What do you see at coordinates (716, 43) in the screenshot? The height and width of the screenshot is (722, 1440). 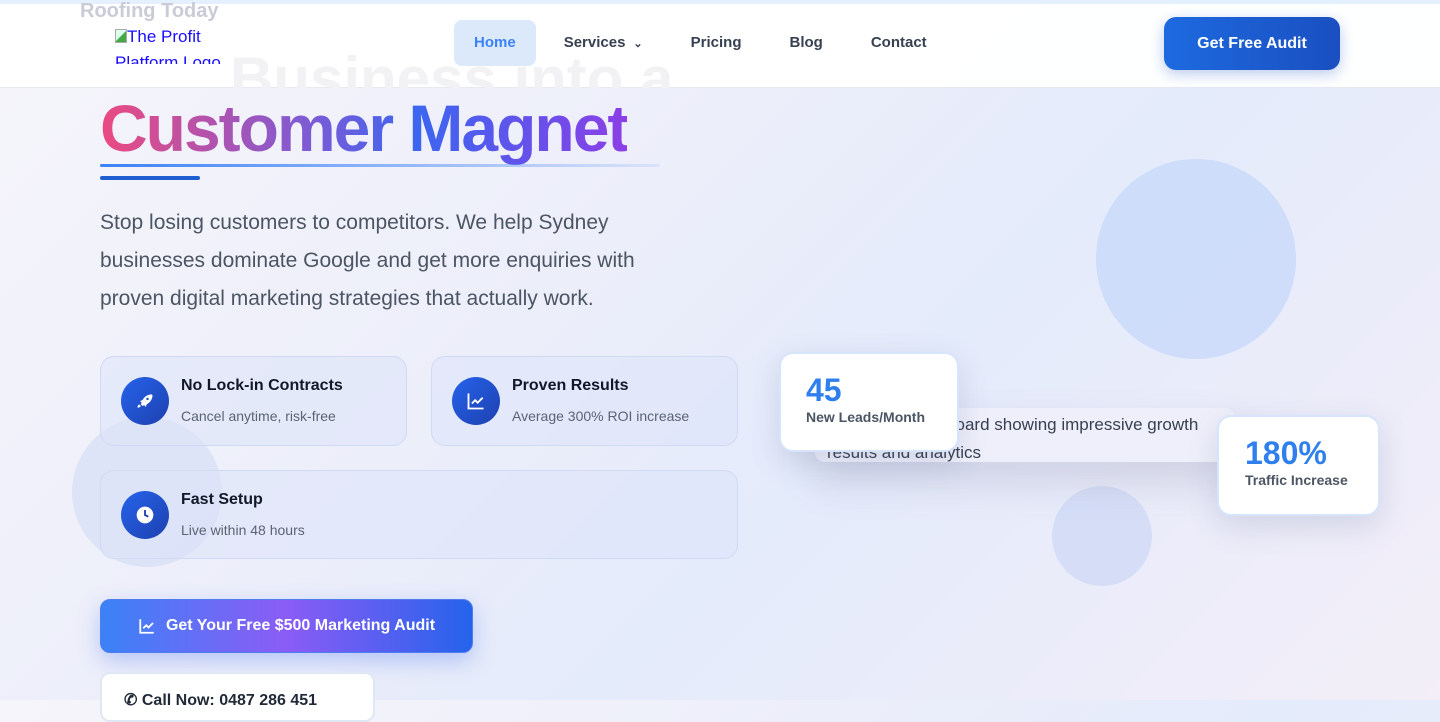 I see `nav-pricing: Pricing` at bounding box center [716, 43].